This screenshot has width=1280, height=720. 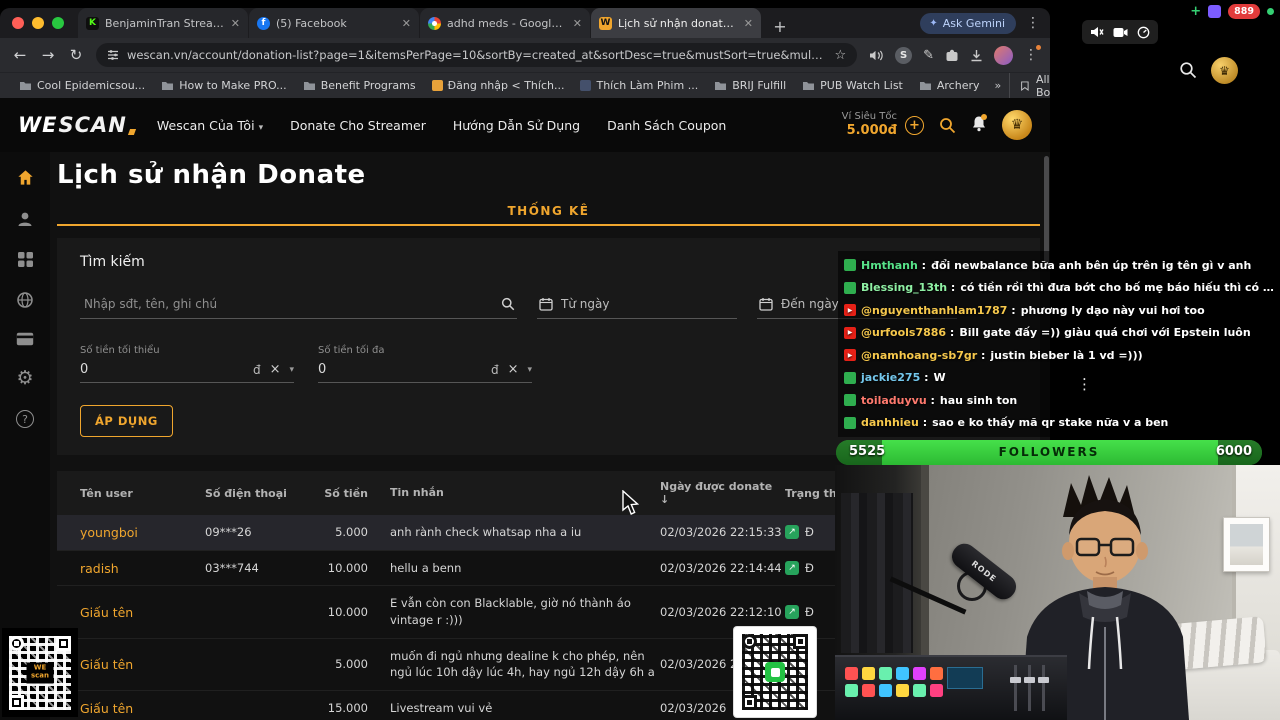 What do you see at coordinates (210, 125) in the screenshot?
I see `nav-my-wescan: Wescan Của Tôi ▾` at bounding box center [210, 125].